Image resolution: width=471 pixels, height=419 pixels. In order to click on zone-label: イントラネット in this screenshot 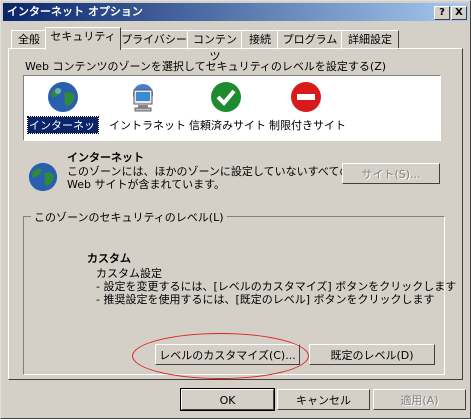, I will do `click(147, 125)`.